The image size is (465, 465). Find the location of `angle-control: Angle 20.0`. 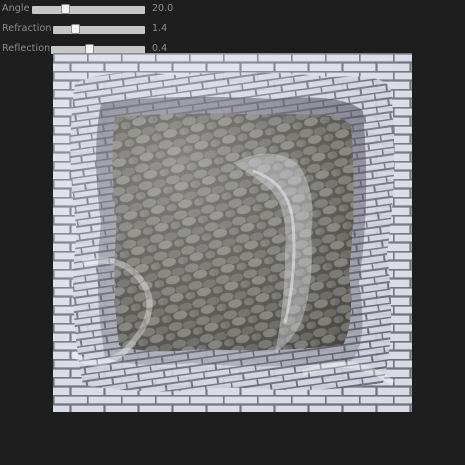

angle-control: Angle 20.0 is located at coordinates (90, 10).